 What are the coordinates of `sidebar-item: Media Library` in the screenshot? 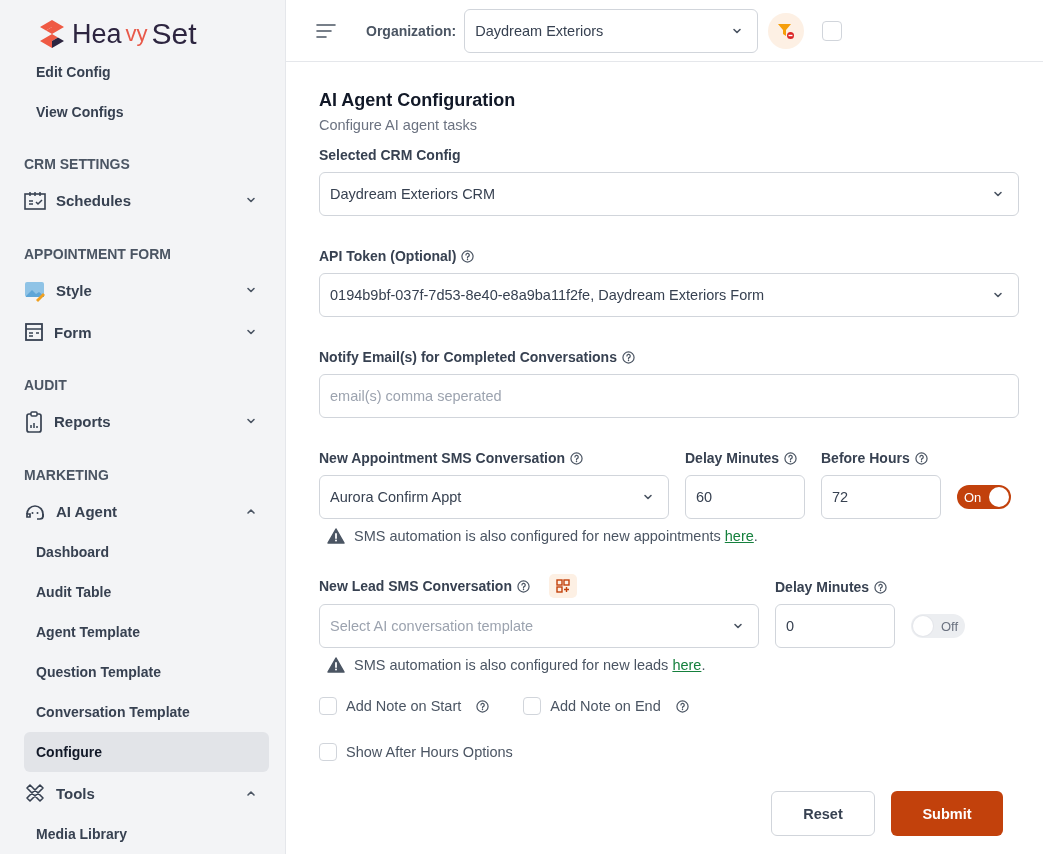 It's located at (146, 834).